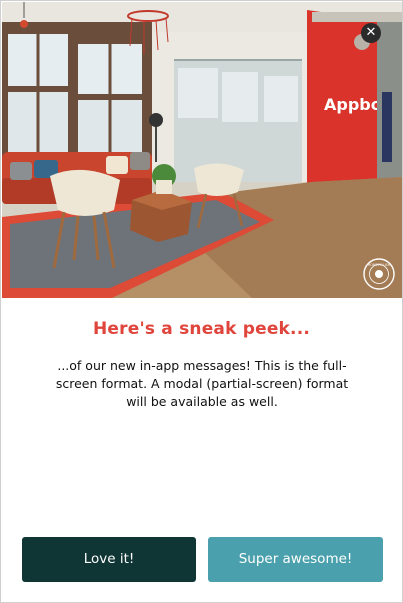 The height and width of the screenshot is (603, 403). Describe the element at coordinates (379, 265) in the screenshot. I see `svg-text: HOMEPOLISH` at that location.